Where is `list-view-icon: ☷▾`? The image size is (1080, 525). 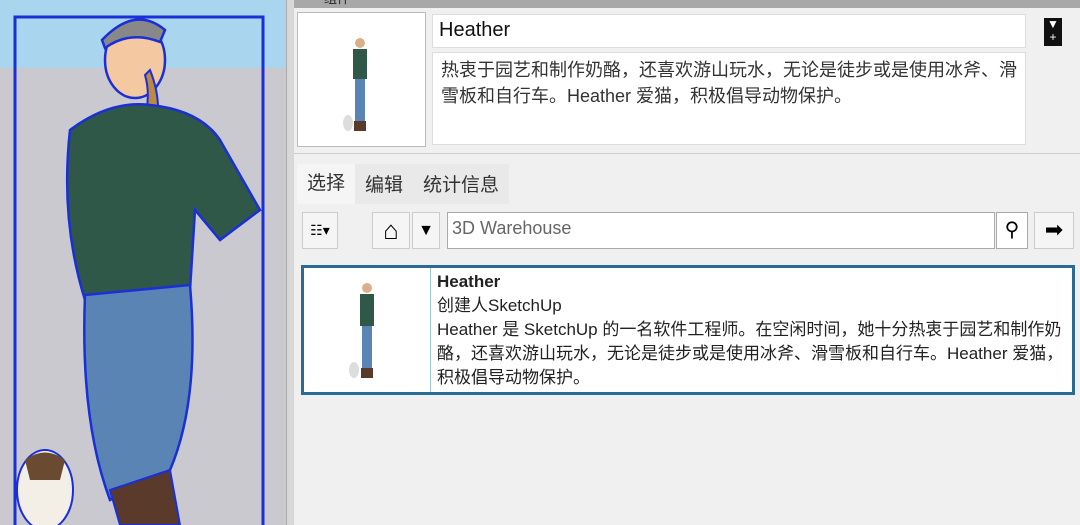 list-view-icon: ☷▾ is located at coordinates (320, 230).